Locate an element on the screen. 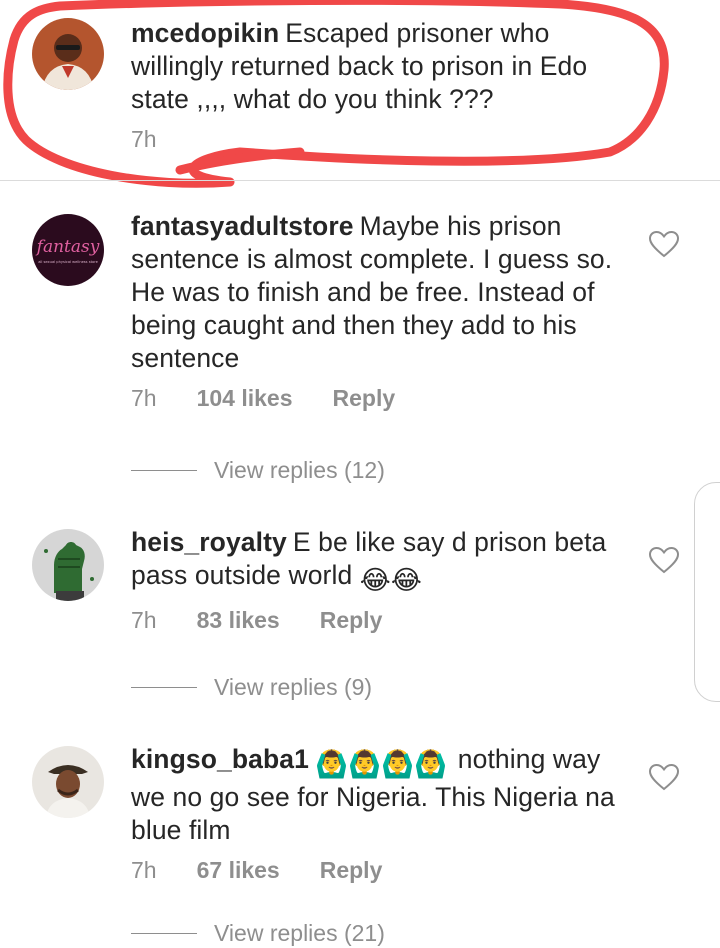 The width and height of the screenshot is (720, 948). comment-likes: 67 likes is located at coordinates (238, 870).